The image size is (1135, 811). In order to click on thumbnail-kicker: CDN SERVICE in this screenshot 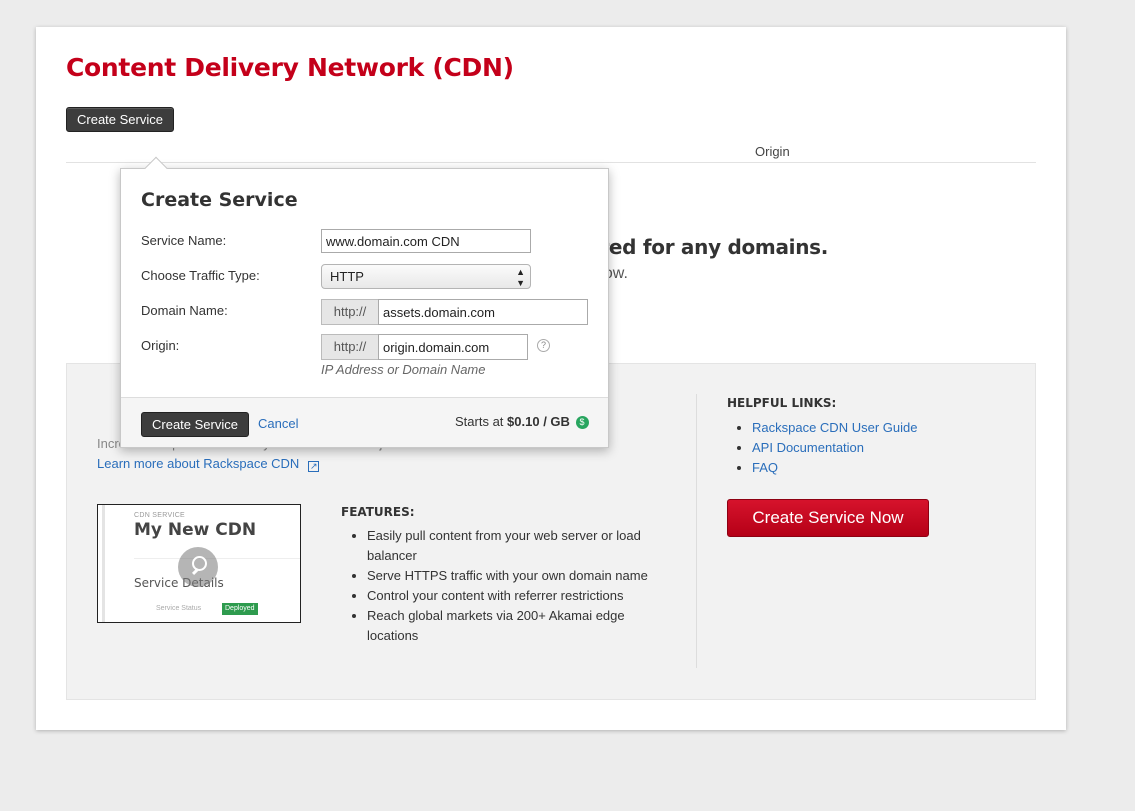, I will do `click(160, 515)`.